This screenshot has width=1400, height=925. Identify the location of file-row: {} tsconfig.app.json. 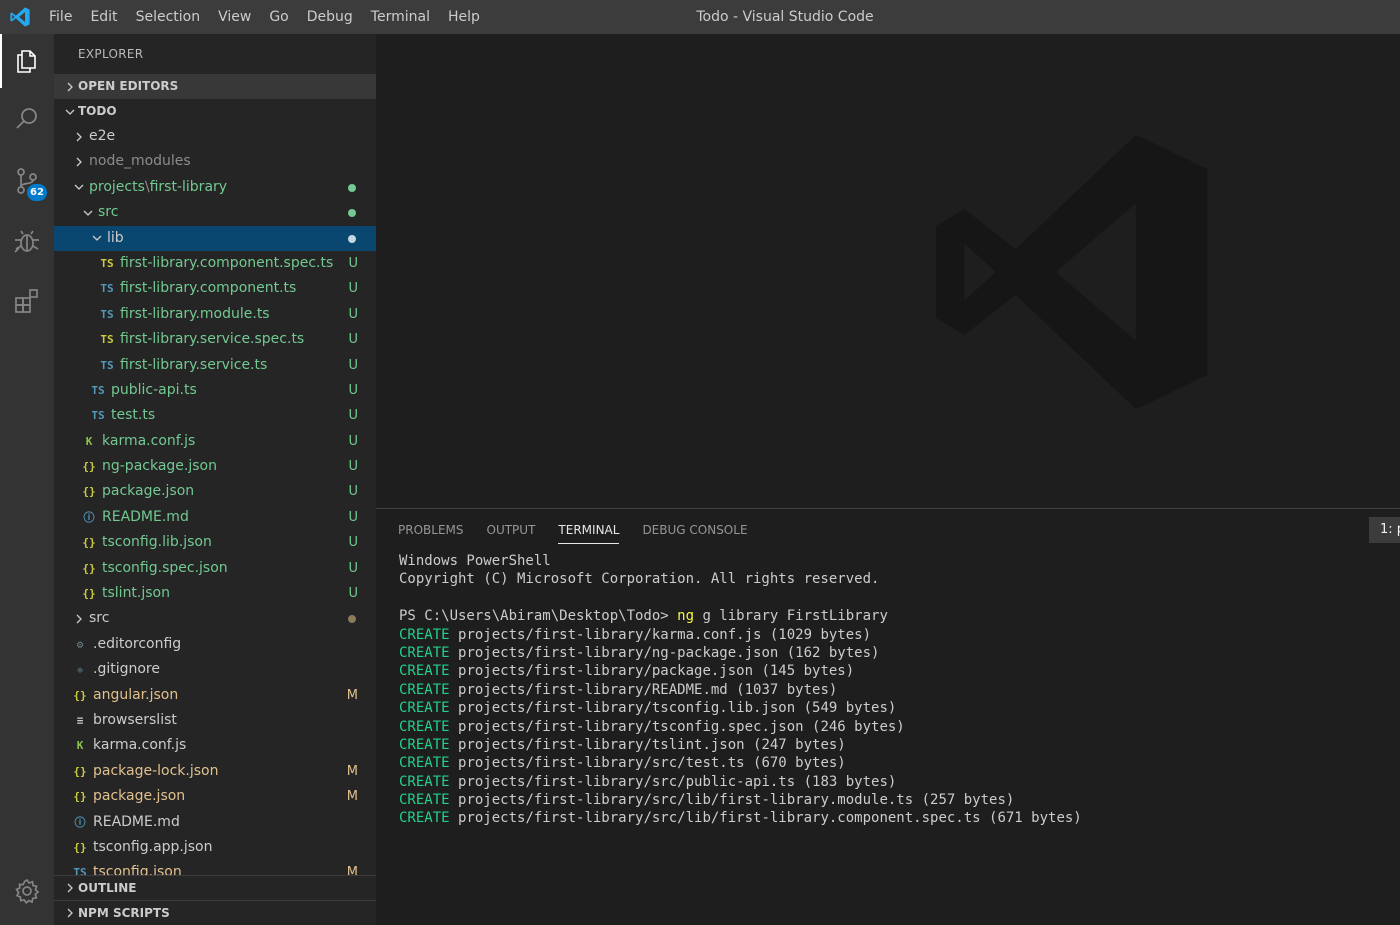
(215, 847).